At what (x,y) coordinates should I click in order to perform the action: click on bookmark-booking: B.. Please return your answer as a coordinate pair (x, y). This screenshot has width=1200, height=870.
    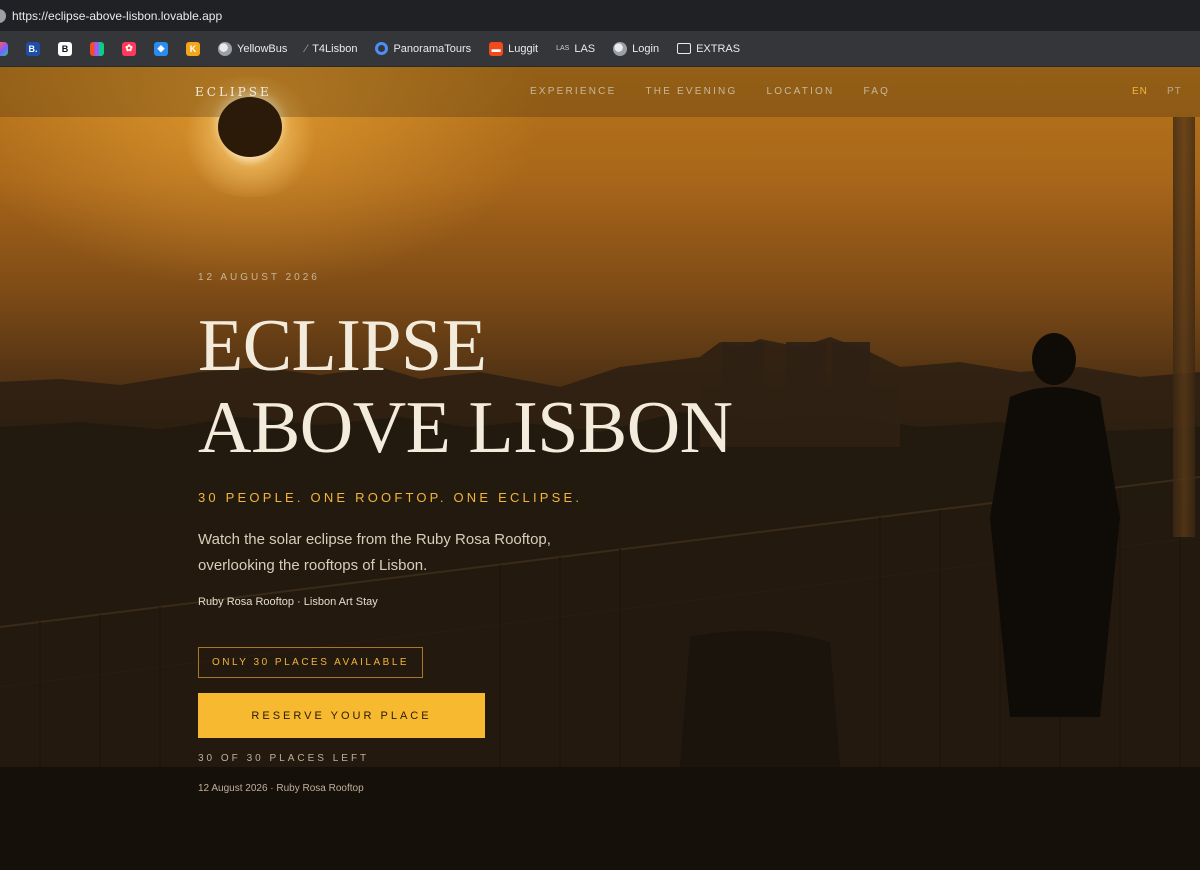
    Looking at the image, I should click on (33, 49).